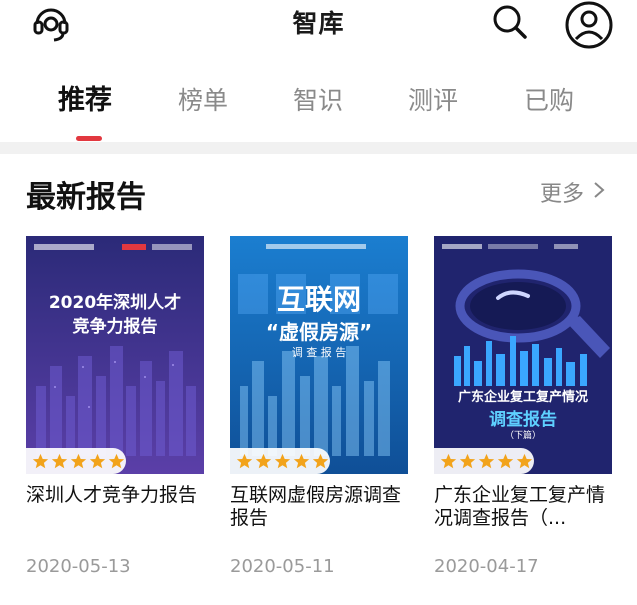 The height and width of the screenshot is (605, 637). I want to click on report-cover-caption: 调 查 报 告, so click(319, 352).